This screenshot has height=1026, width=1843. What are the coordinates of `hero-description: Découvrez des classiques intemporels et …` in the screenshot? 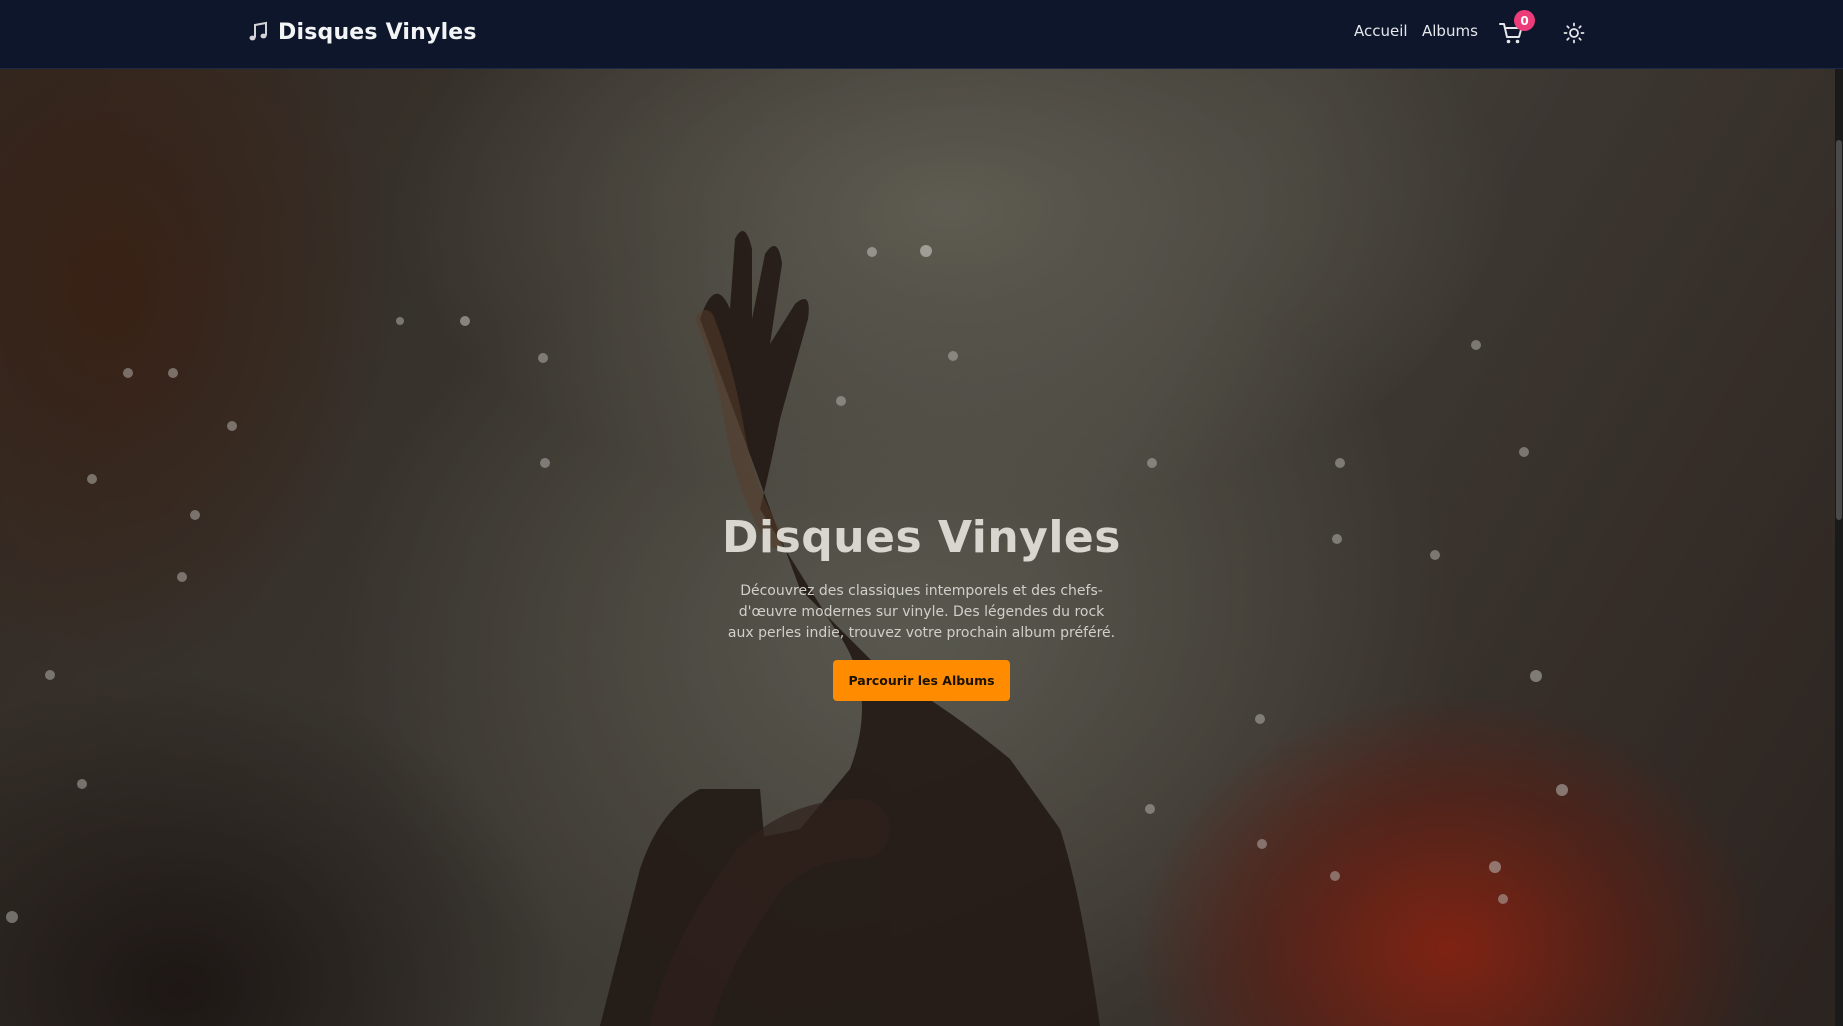 It's located at (921, 612).